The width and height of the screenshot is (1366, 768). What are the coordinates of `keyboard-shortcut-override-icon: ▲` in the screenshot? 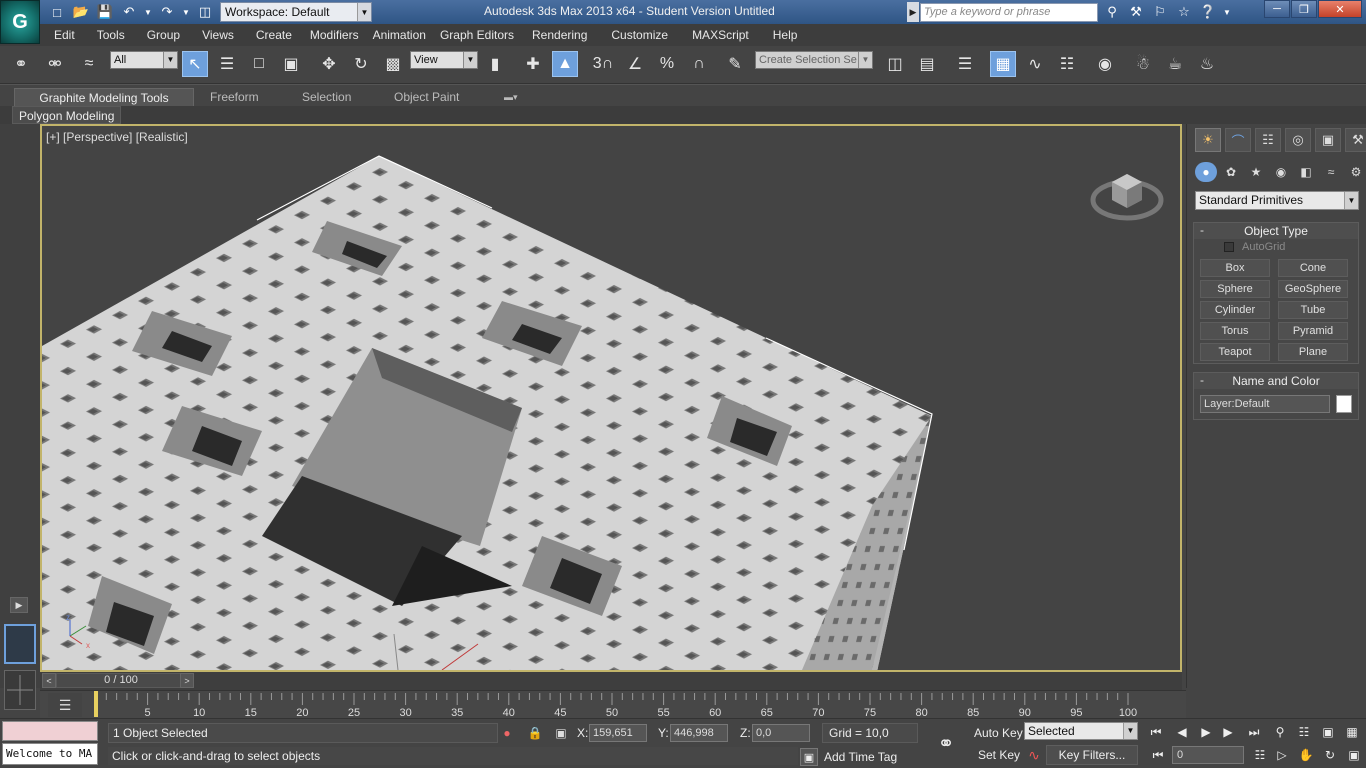 It's located at (565, 64).